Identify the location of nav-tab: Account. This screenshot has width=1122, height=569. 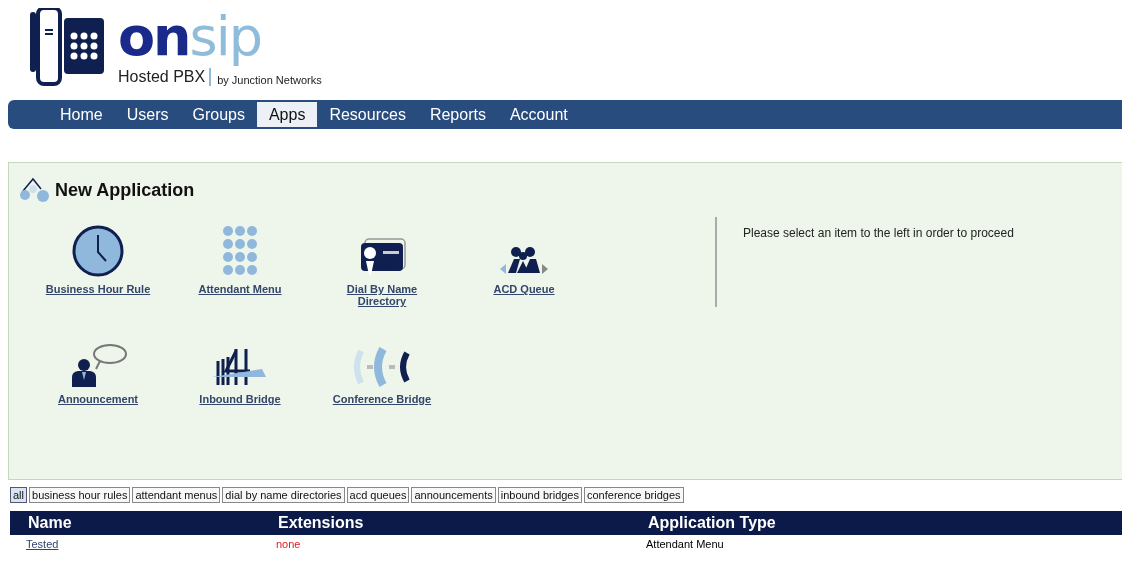
(538, 114).